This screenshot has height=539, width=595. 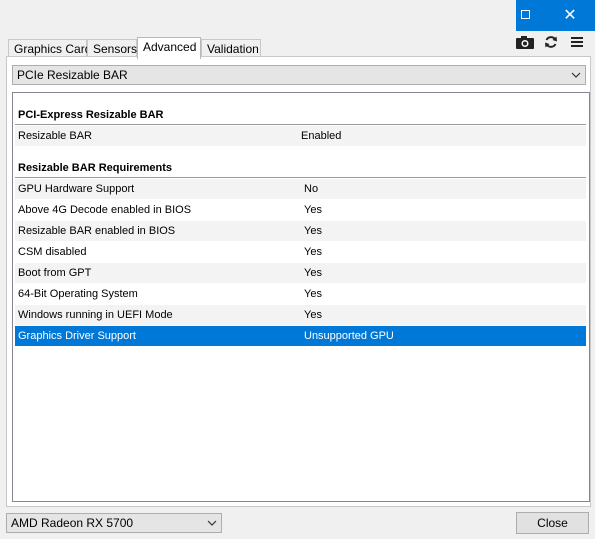 I want to click on row-label: Boot from GPT, so click(x=55, y=273).